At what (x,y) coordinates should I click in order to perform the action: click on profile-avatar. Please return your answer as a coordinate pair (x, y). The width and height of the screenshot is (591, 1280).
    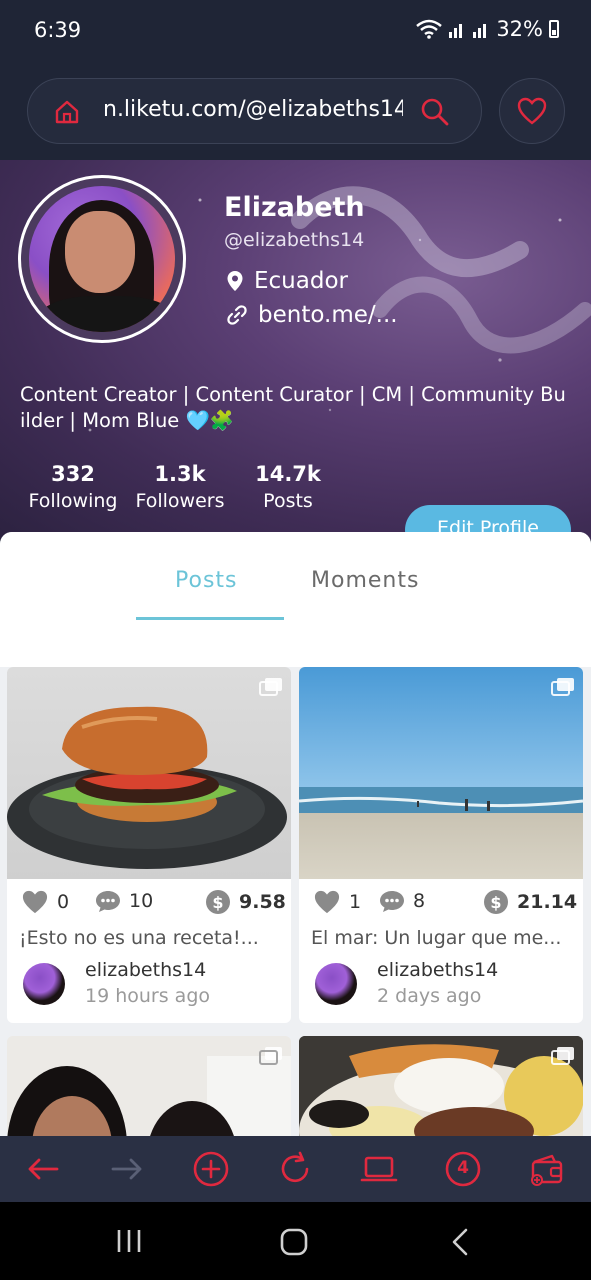
    Looking at the image, I should click on (102, 259).